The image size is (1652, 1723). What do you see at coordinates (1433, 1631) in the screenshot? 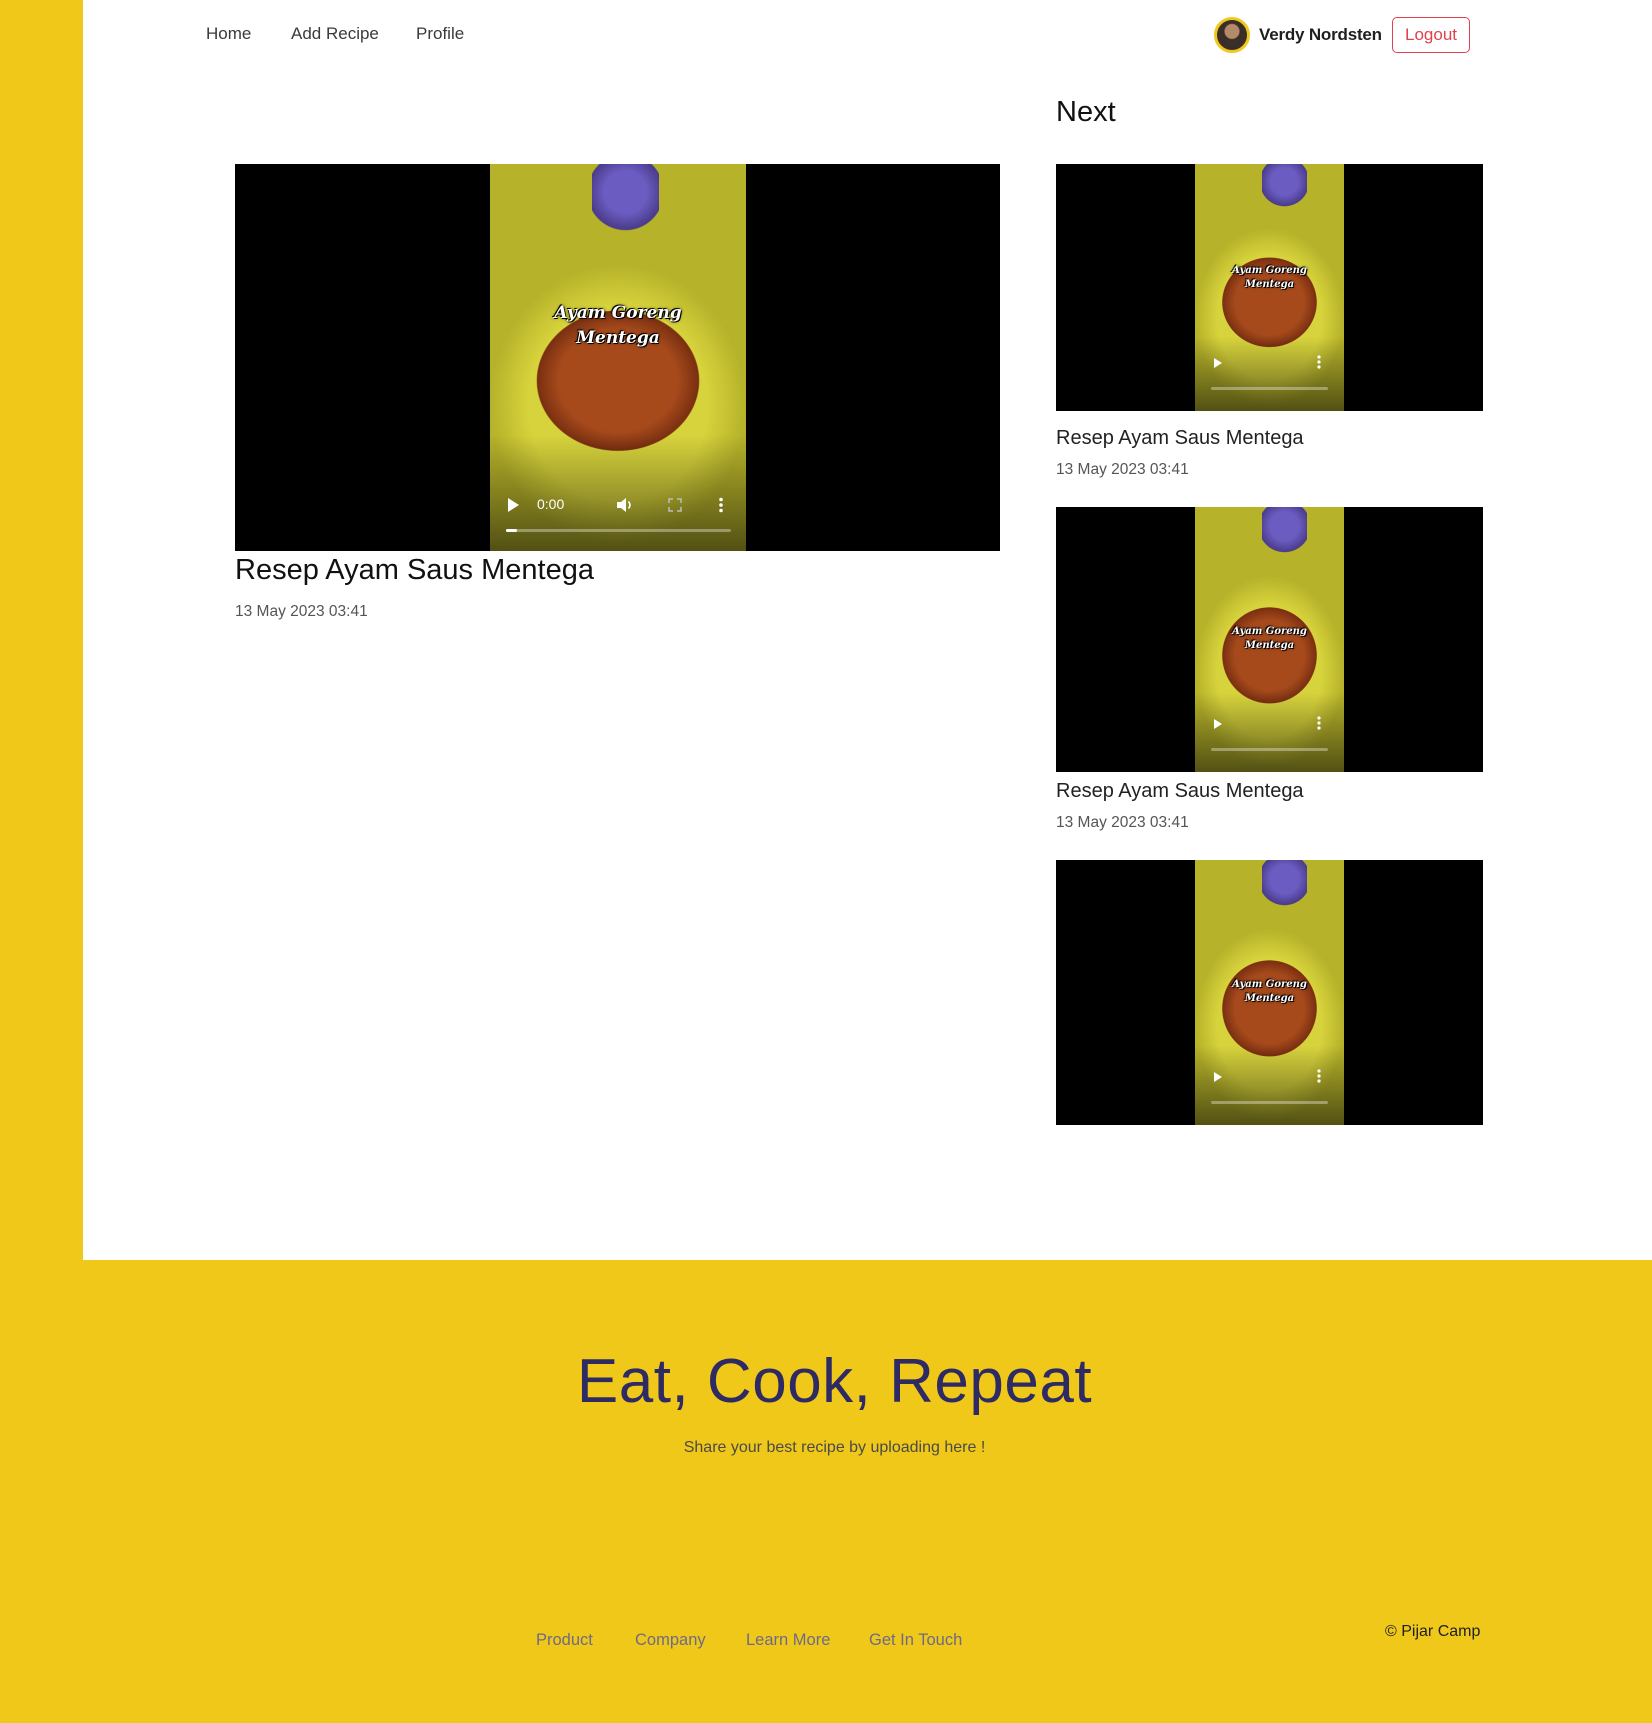
I see `copyright: © Pijar Camp` at bounding box center [1433, 1631].